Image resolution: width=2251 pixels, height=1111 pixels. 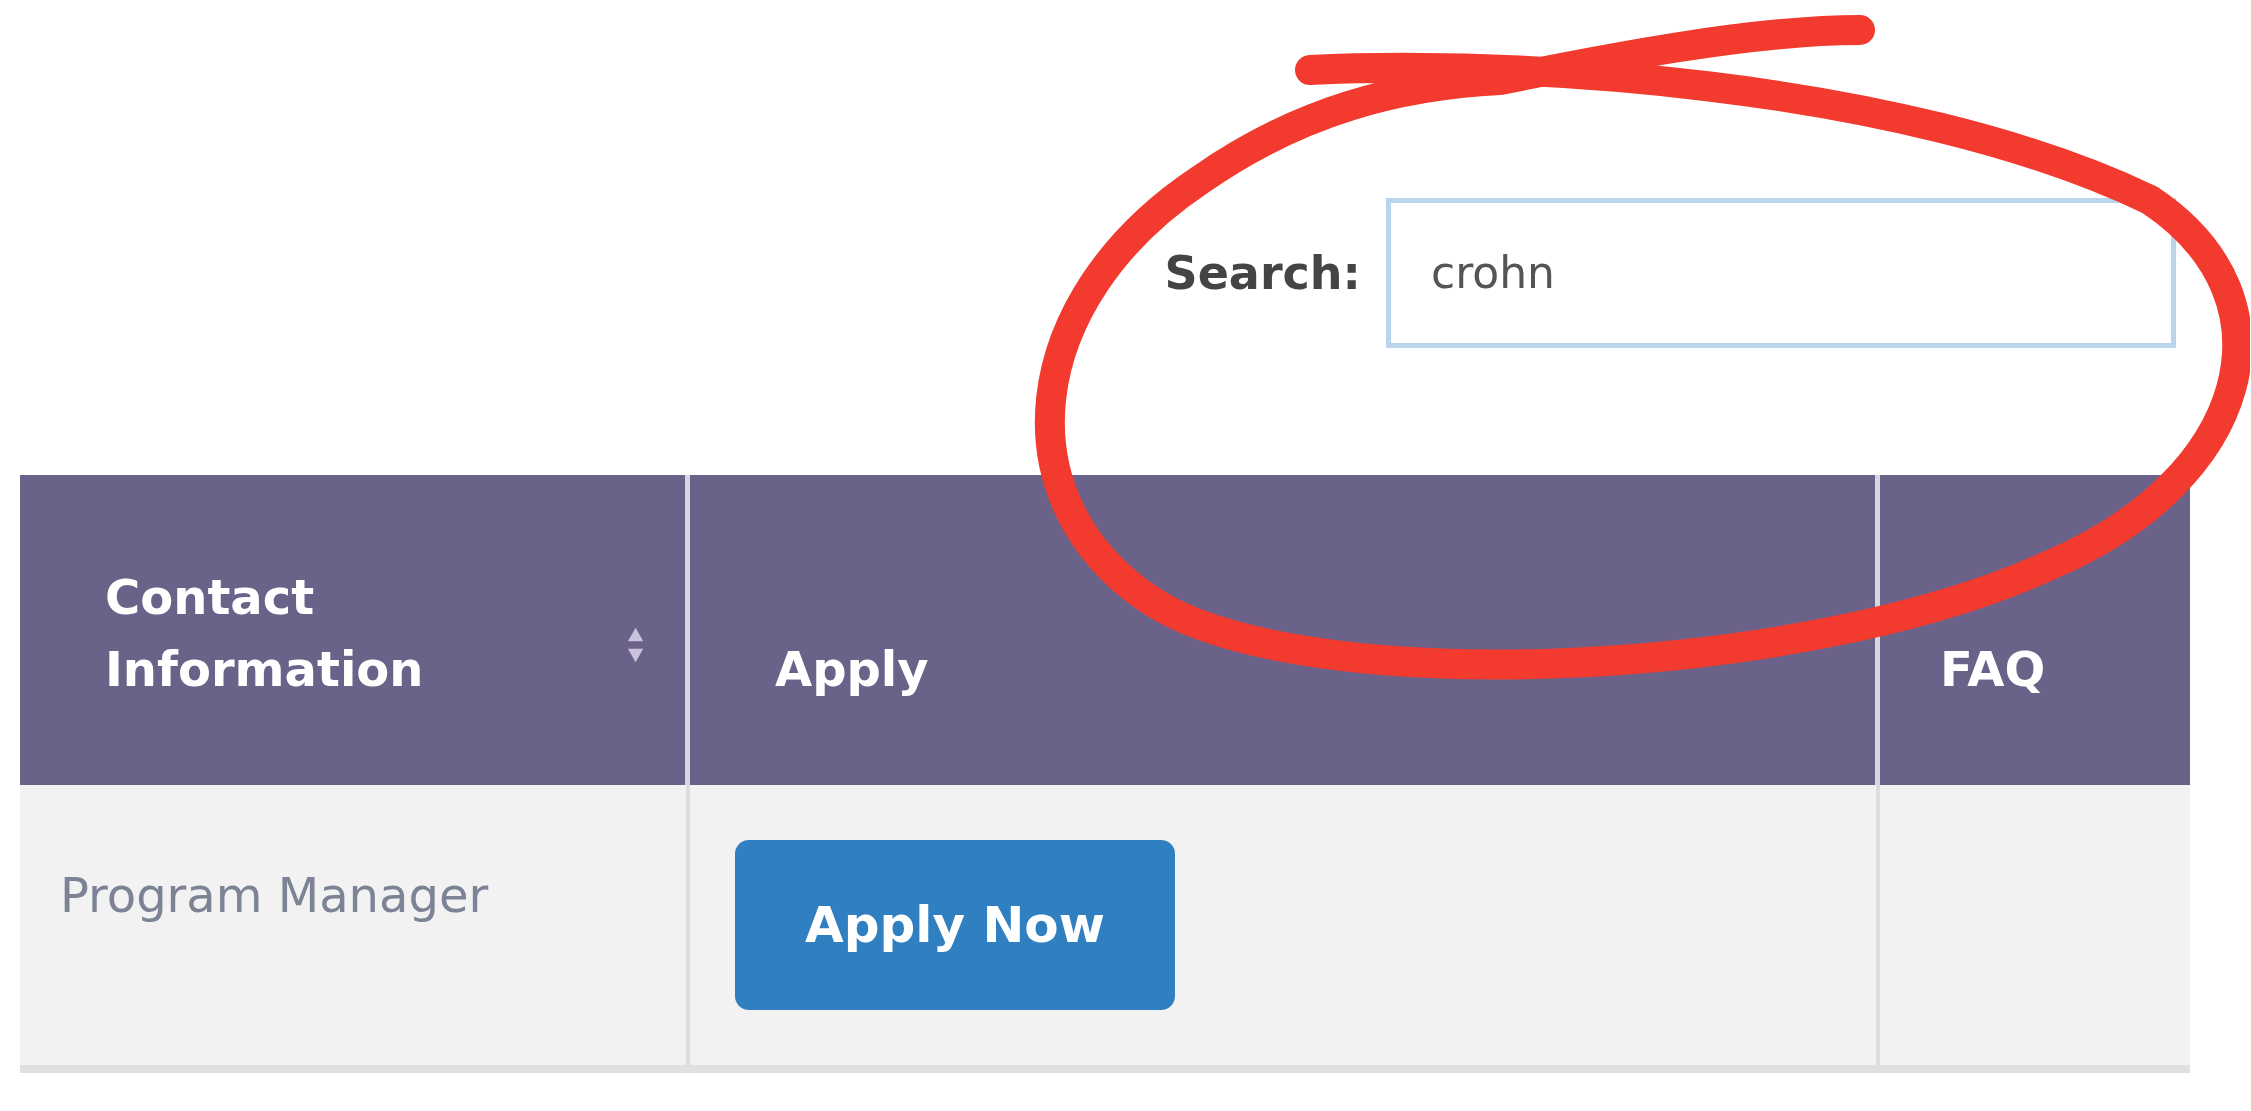 I want to click on search-field: crohn, so click(x=1781, y=272).